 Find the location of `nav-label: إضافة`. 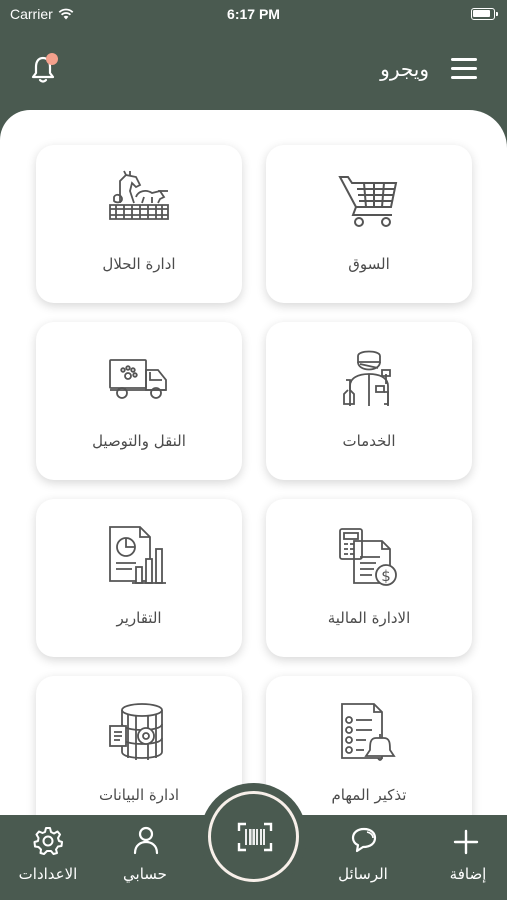

nav-label: إضافة is located at coordinates (468, 874).